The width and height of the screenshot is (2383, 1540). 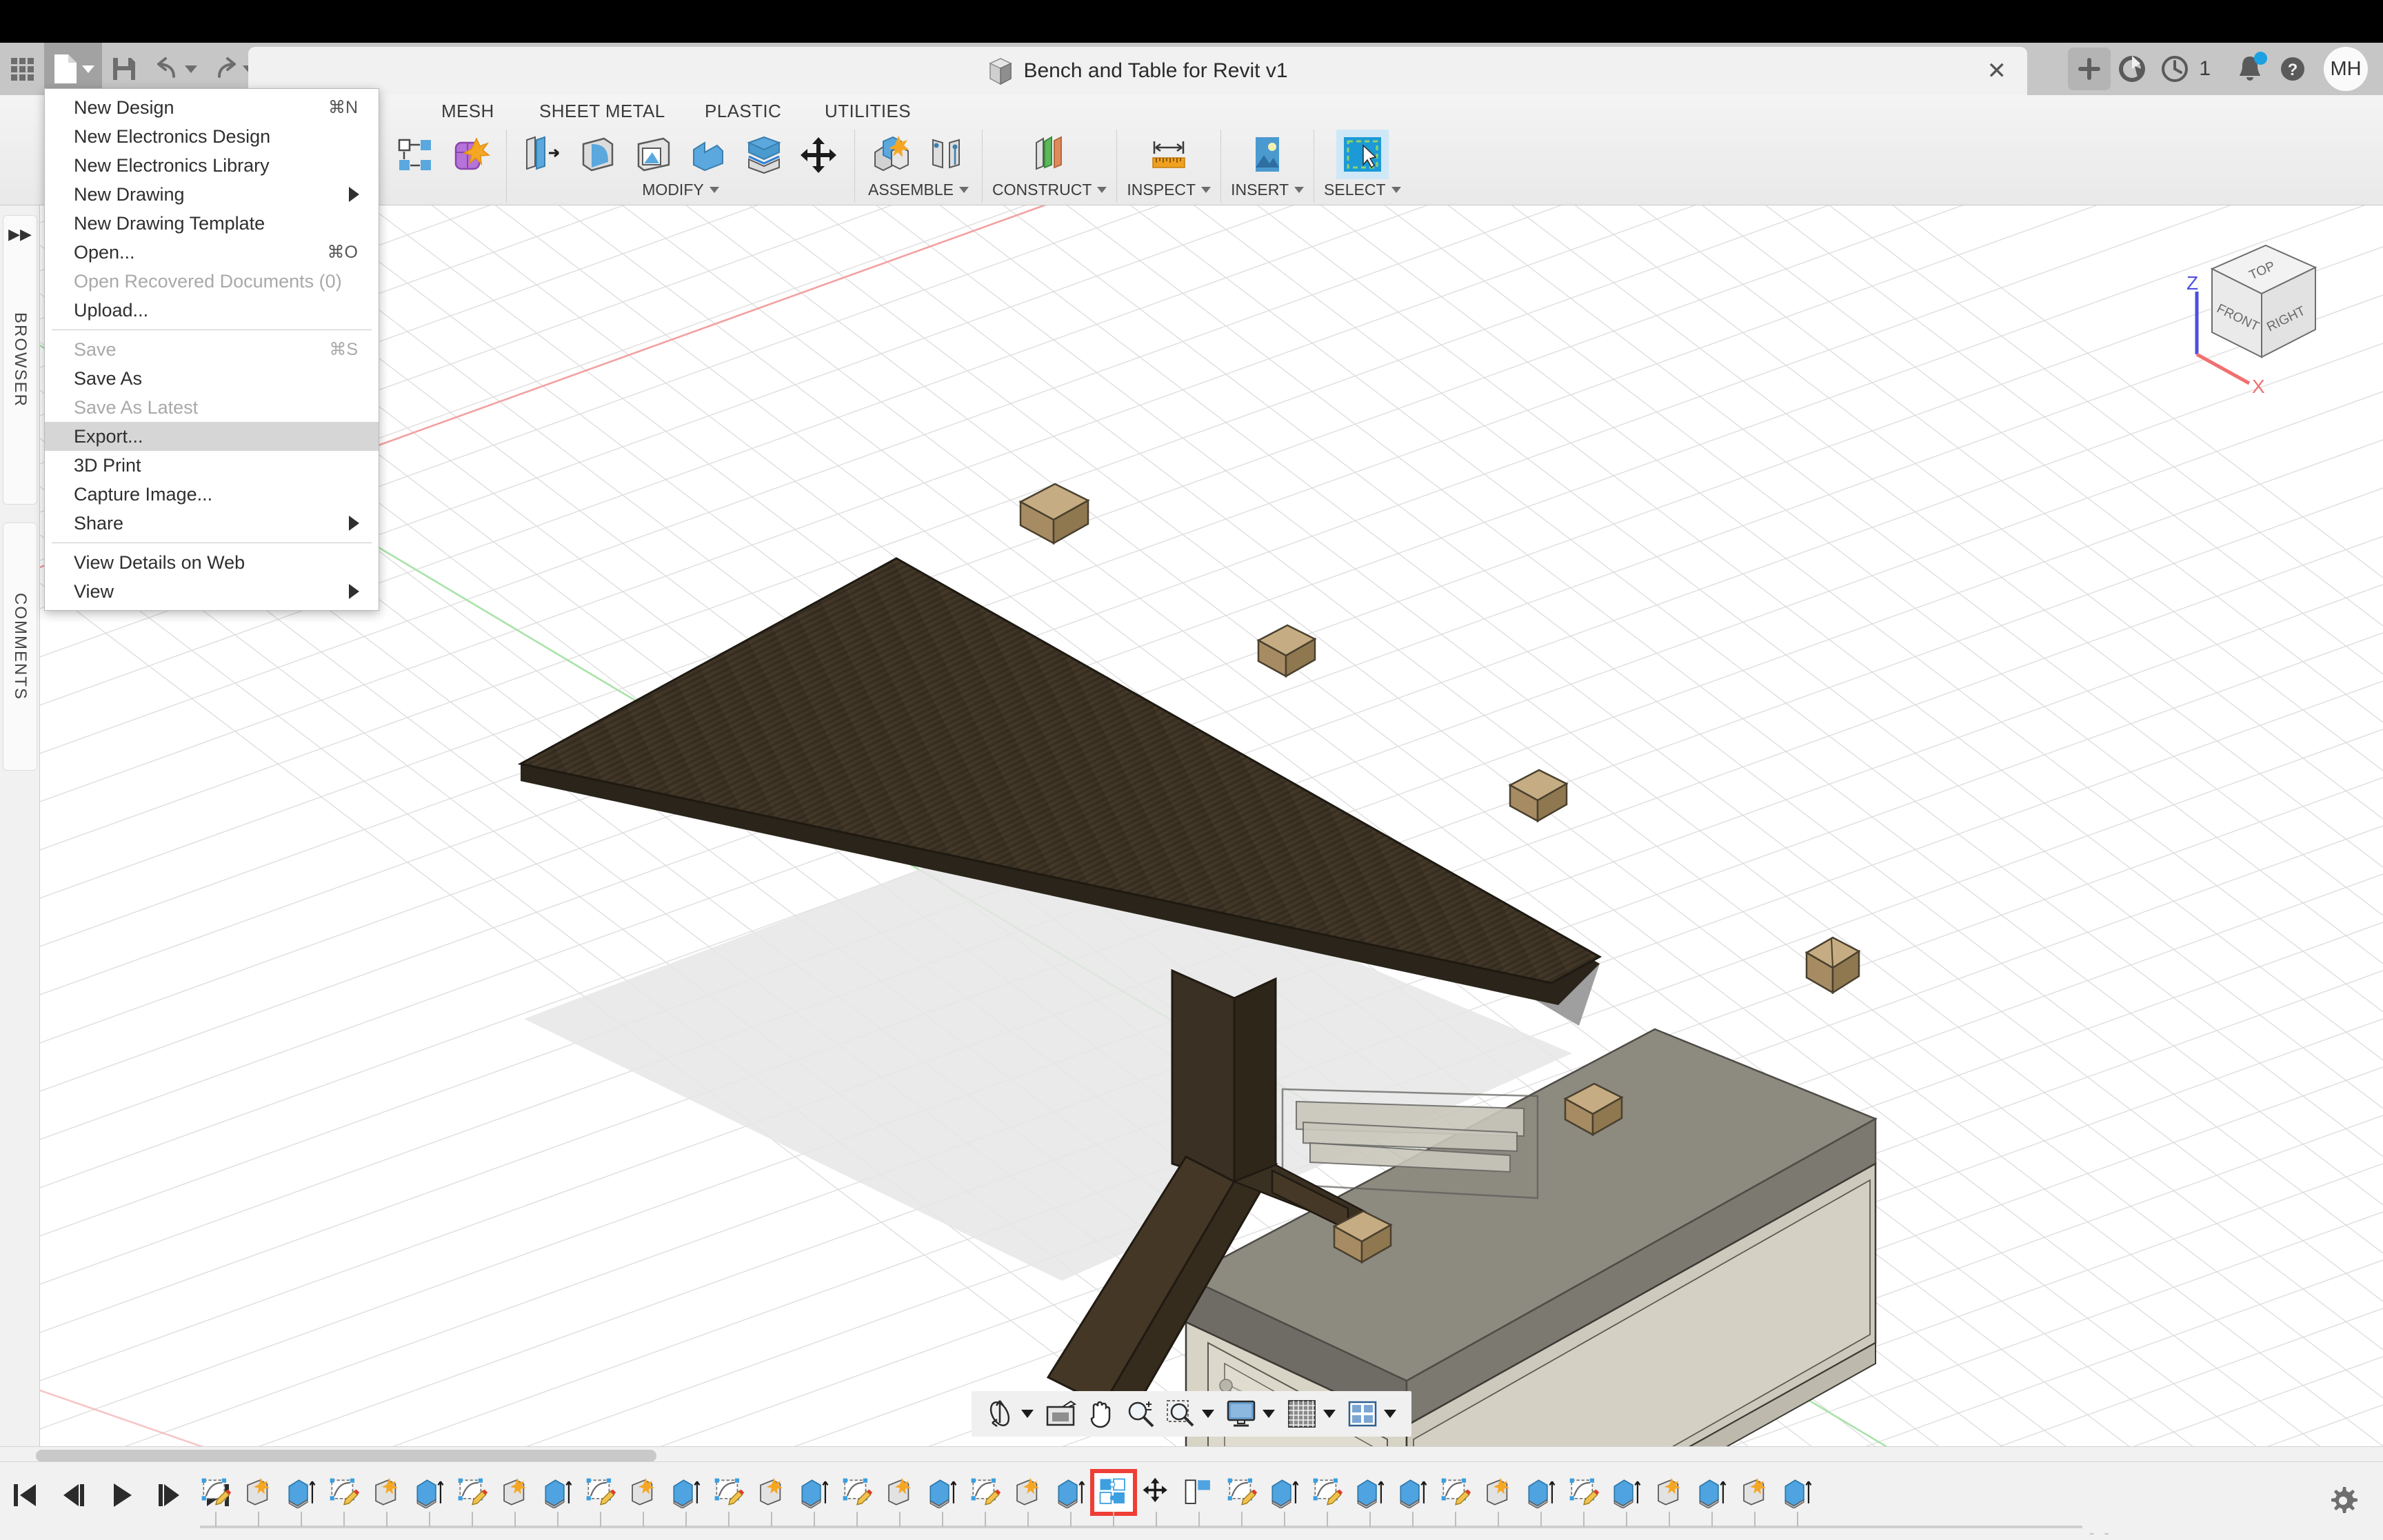 What do you see at coordinates (743, 112) in the screenshot?
I see `ribbon-tab-plastic: PLASTIC` at bounding box center [743, 112].